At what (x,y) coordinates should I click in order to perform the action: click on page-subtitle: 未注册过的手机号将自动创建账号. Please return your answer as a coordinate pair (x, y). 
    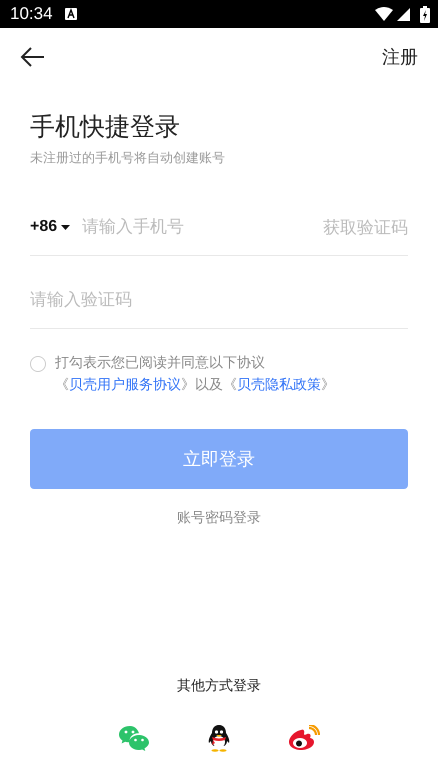
    Looking at the image, I should click on (128, 158).